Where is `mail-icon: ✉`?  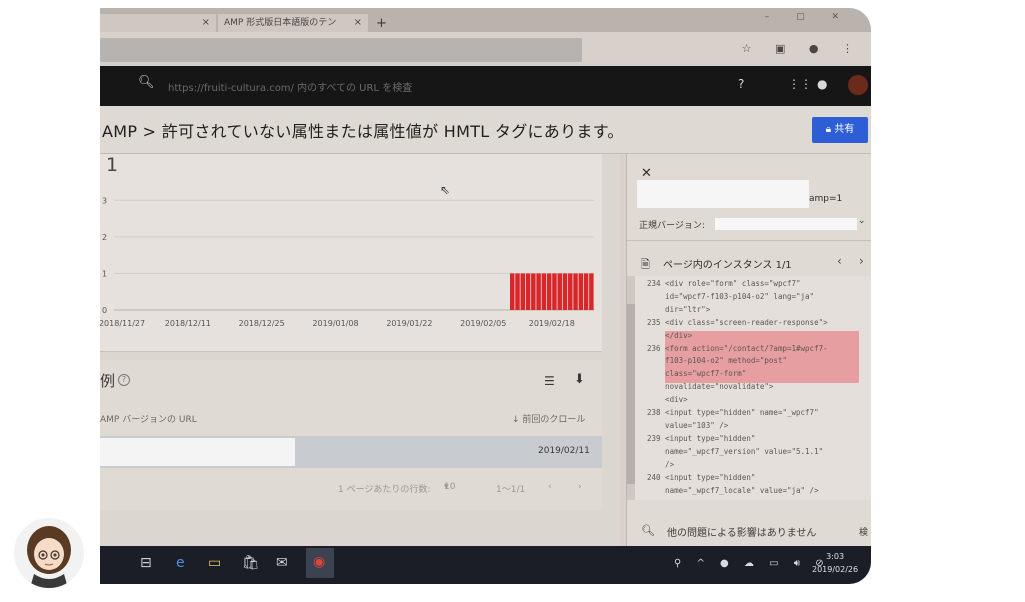 mail-icon: ✉ is located at coordinates (282, 563).